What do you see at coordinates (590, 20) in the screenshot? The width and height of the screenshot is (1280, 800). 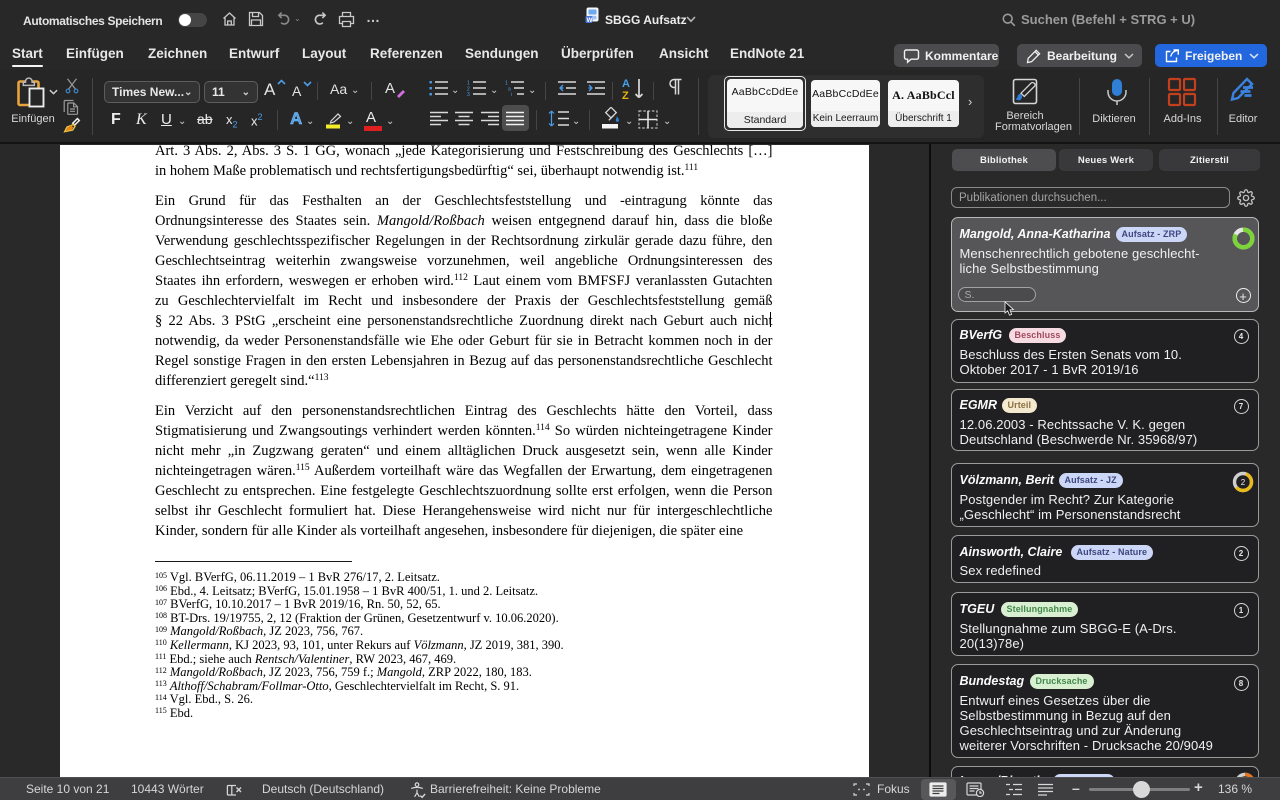 I see `svg-text: W` at bounding box center [590, 20].